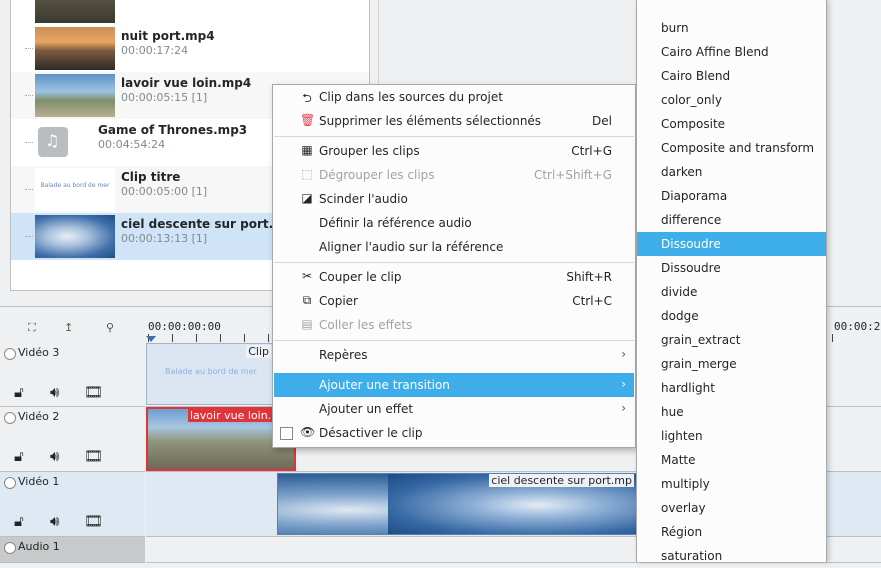 The image size is (881, 568). What do you see at coordinates (731, 124) in the screenshot?
I see `submenu-item-composite: Composite` at bounding box center [731, 124].